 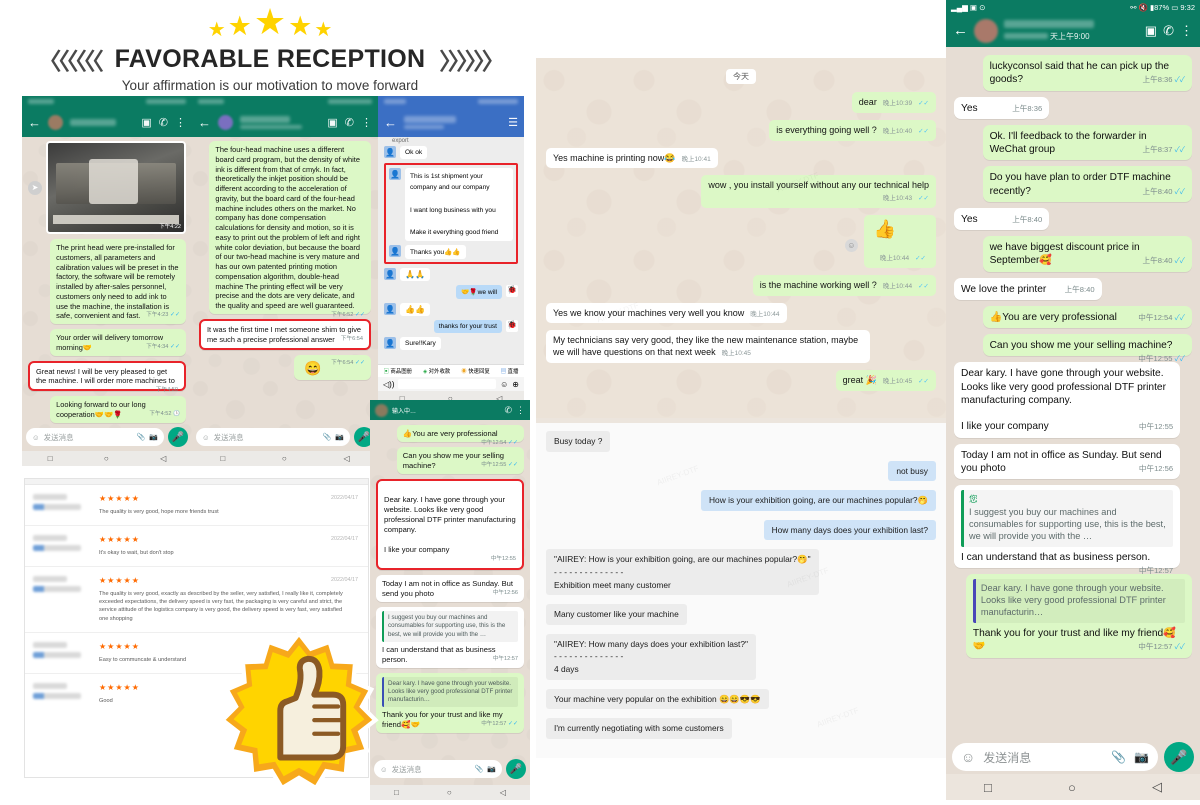 I want to click on chat-bubble: Sure‼Kary, so click(x=420, y=344).